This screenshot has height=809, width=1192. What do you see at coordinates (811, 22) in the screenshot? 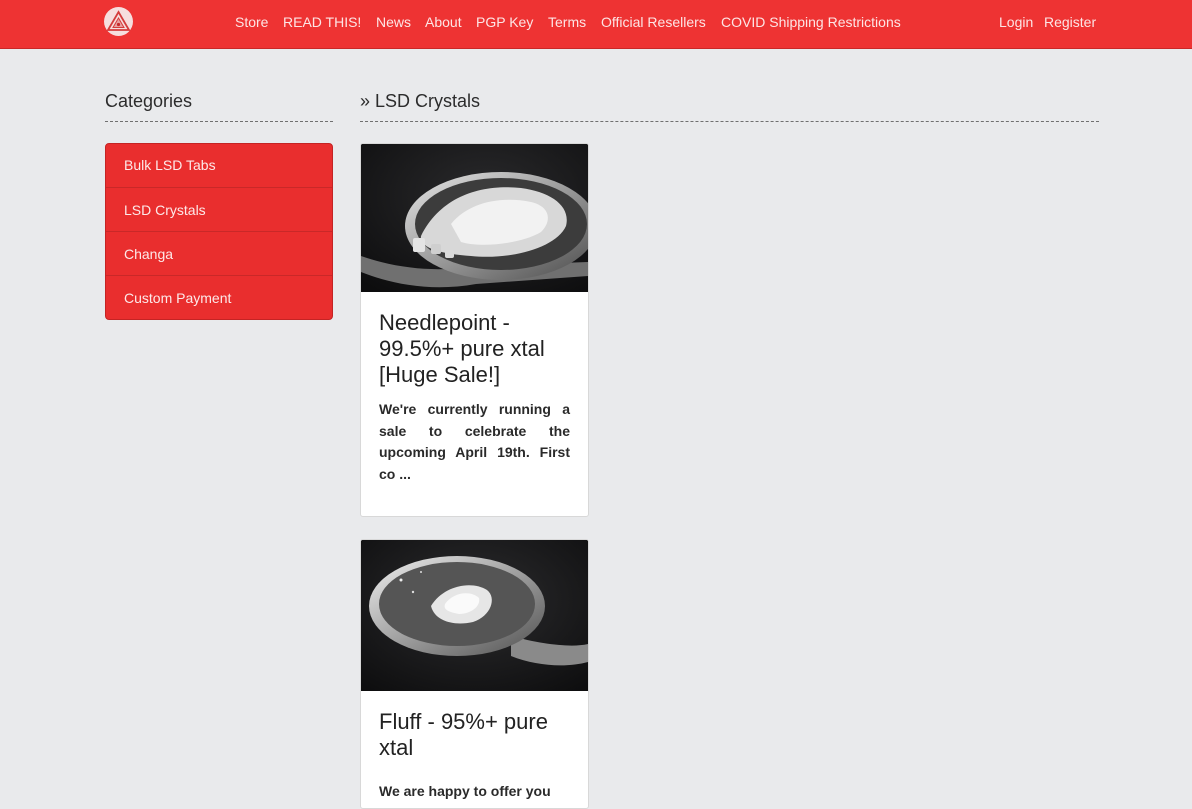
I see `nav-covid-shipping: COVID Shipping Restrictions` at bounding box center [811, 22].